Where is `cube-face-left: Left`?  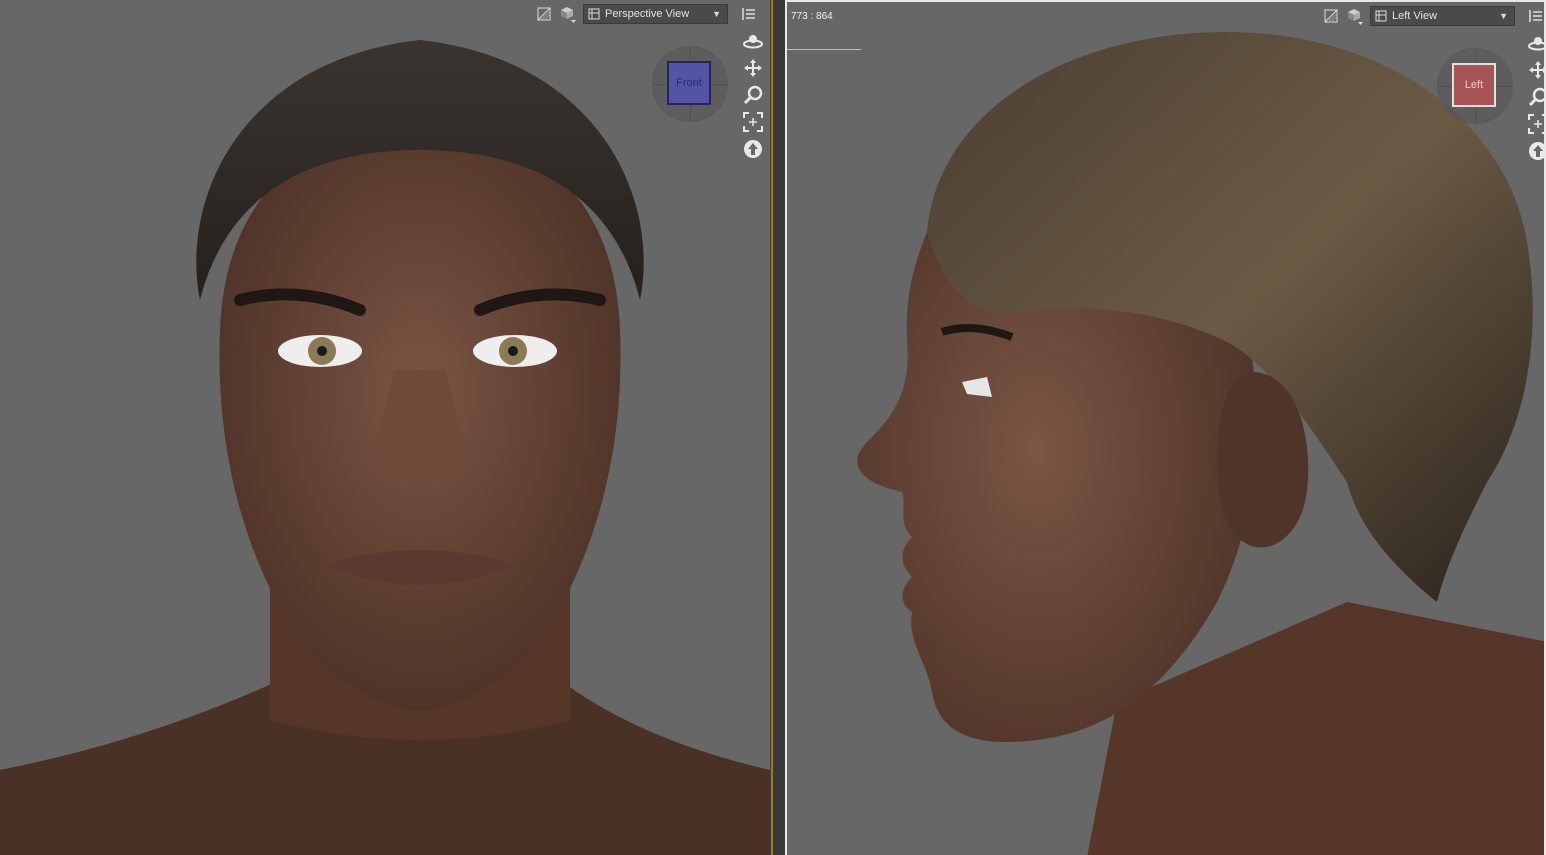
cube-face-left: Left is located at coordinates (1474, 85).